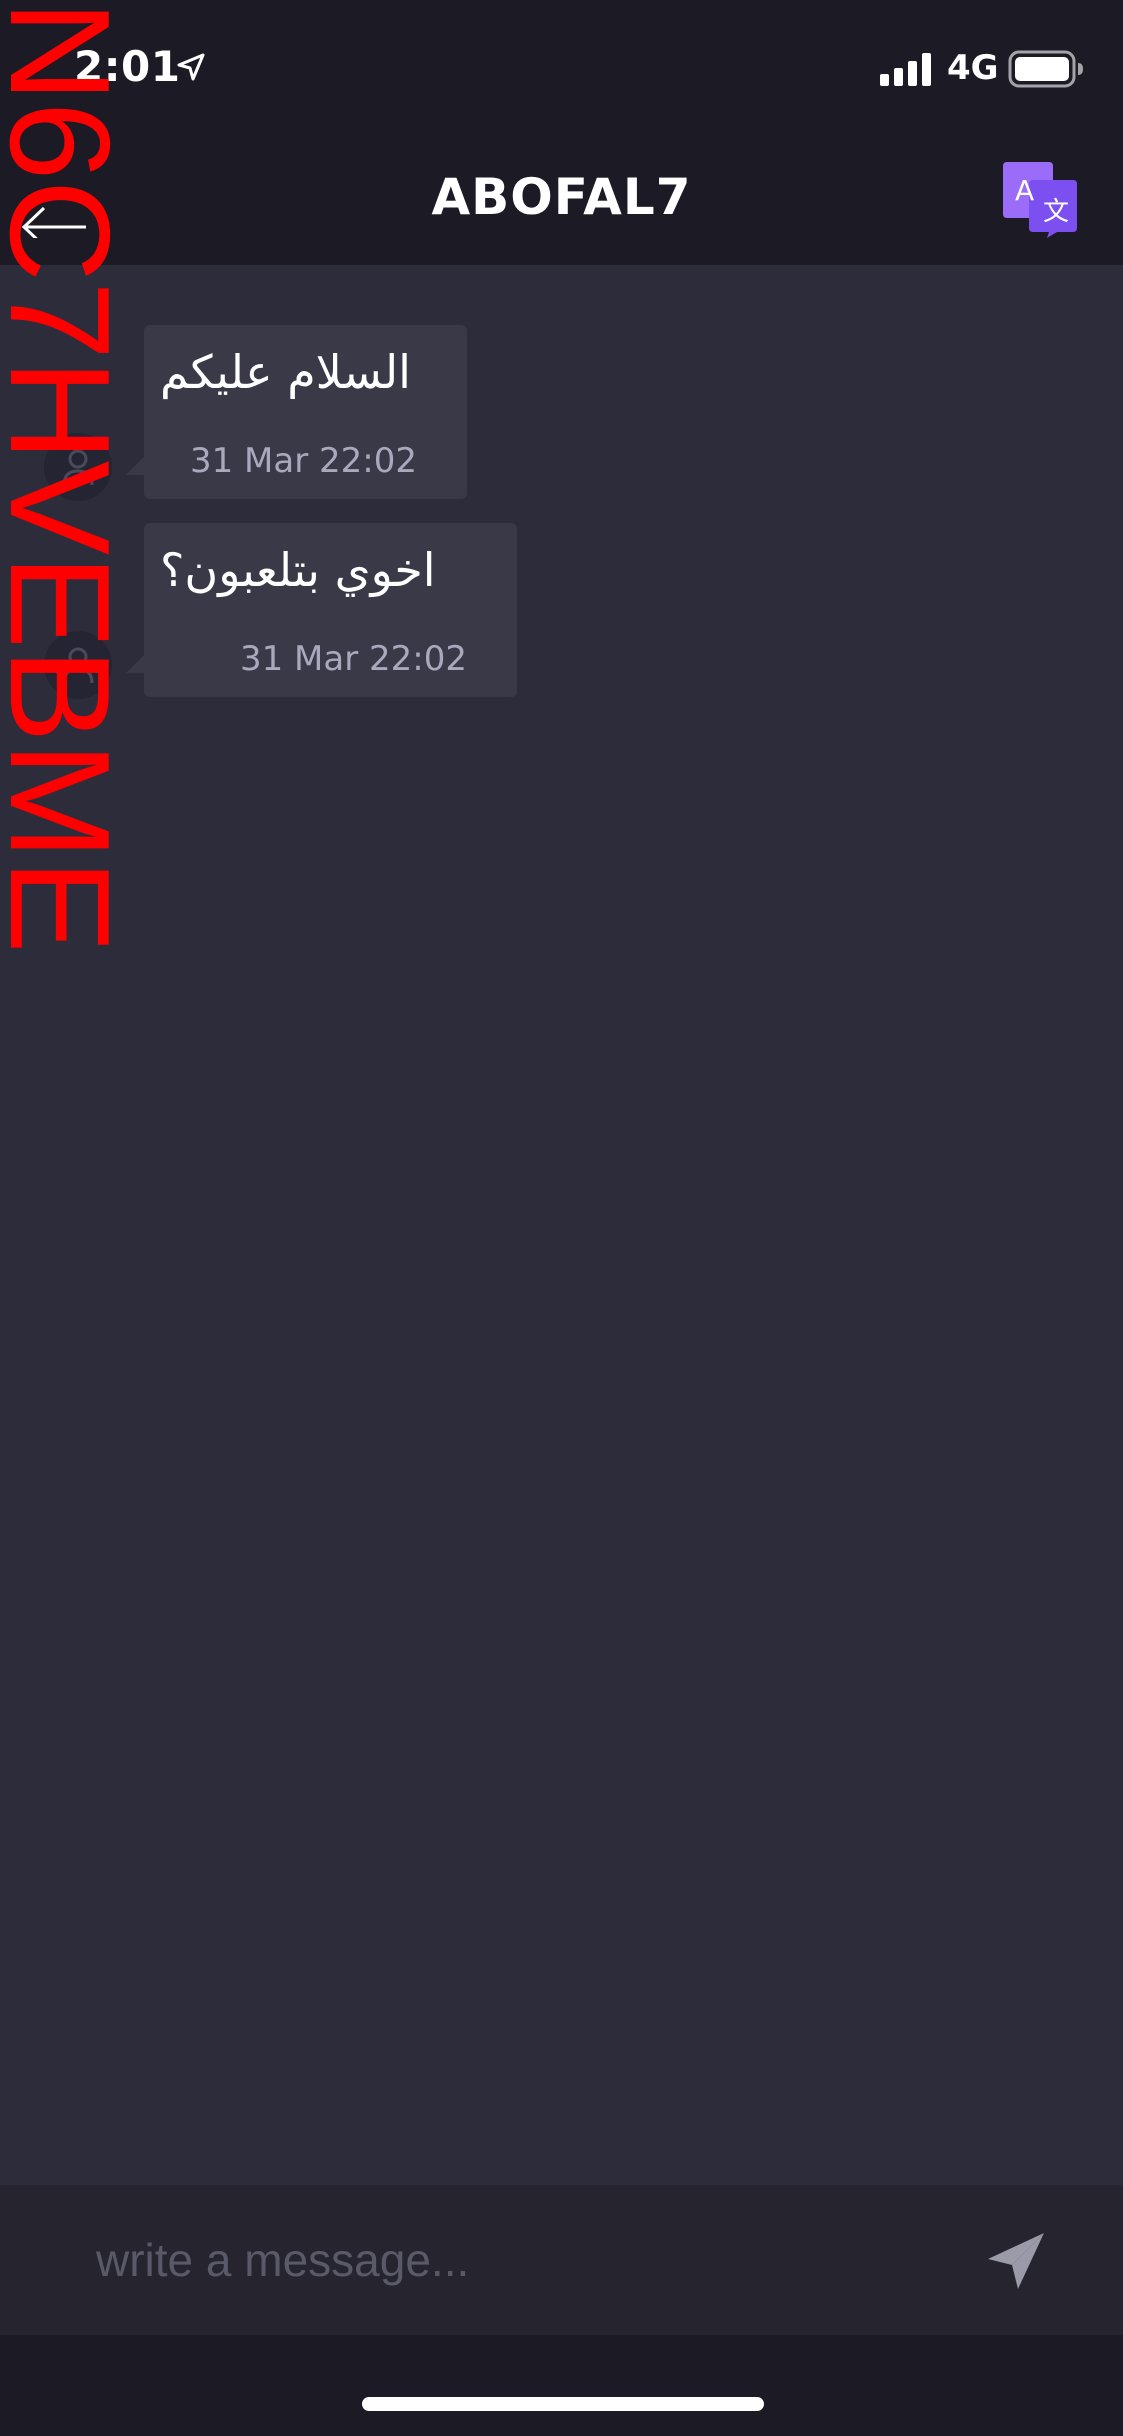 The width and height of the screenshot is (1123, 2436). I want to click on cellular-signal-icon, so click(905, 69).